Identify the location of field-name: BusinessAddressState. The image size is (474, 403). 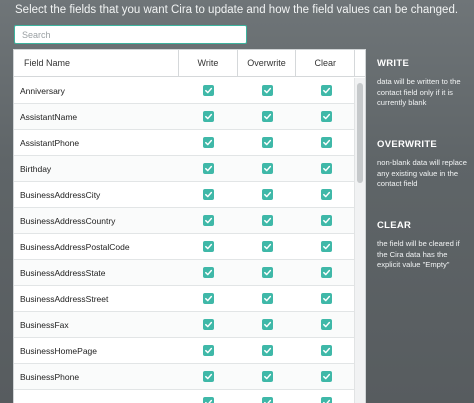
(63, 272).